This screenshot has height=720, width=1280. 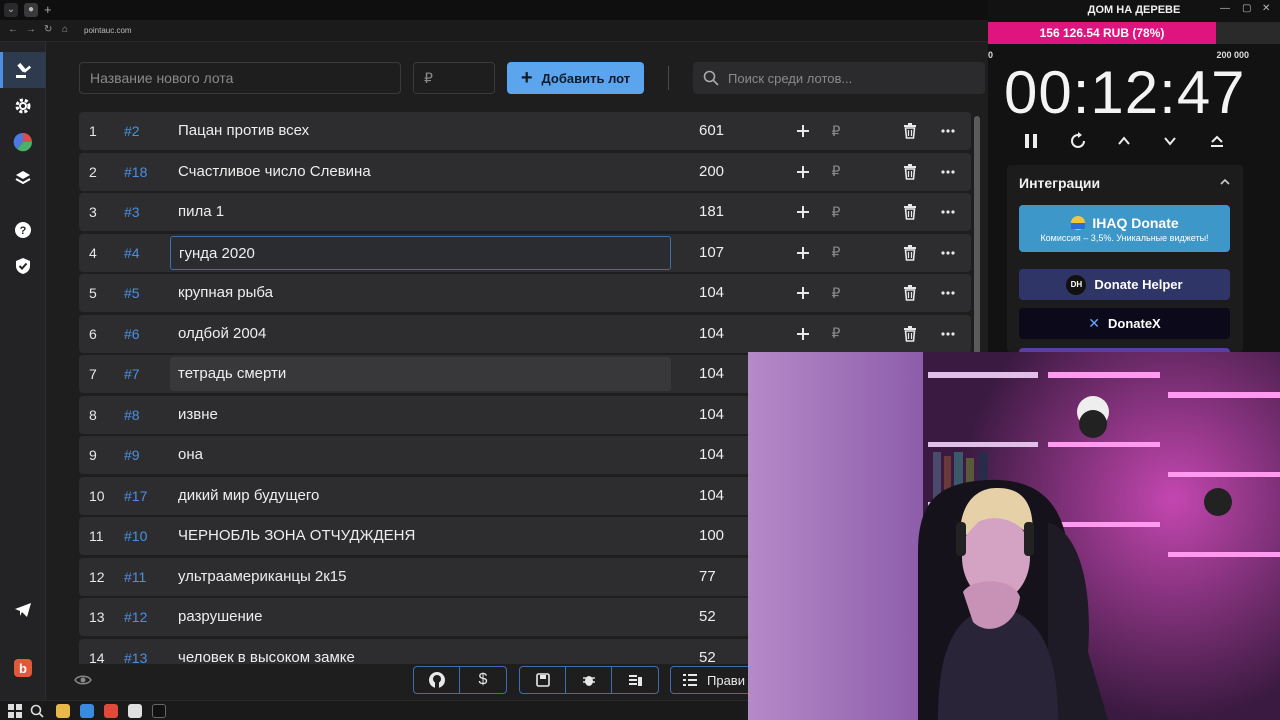 I want to click on eye-icon, so click(x=83, y=680).